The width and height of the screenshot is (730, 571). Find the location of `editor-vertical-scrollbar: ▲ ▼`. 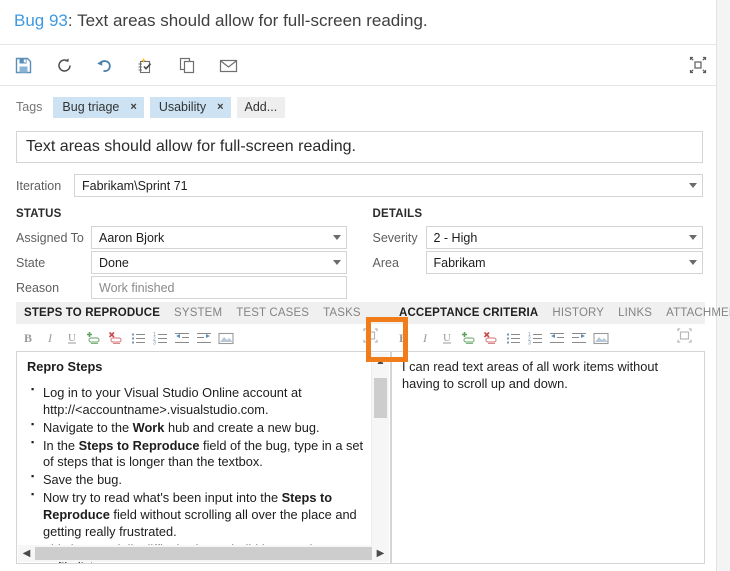

editor-vertical-scrollbar: ▲ ▼ is located at coordinates (380, 457).